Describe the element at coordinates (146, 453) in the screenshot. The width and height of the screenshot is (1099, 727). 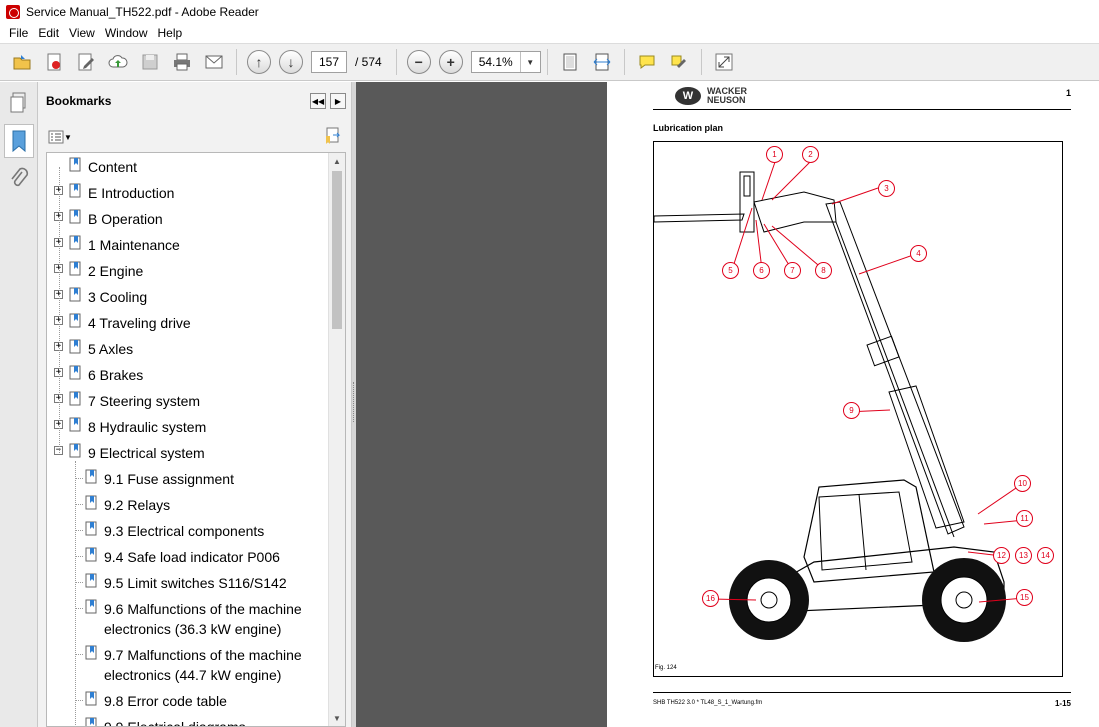
I see `bookmark-label: 9 Electrical system` at that location.